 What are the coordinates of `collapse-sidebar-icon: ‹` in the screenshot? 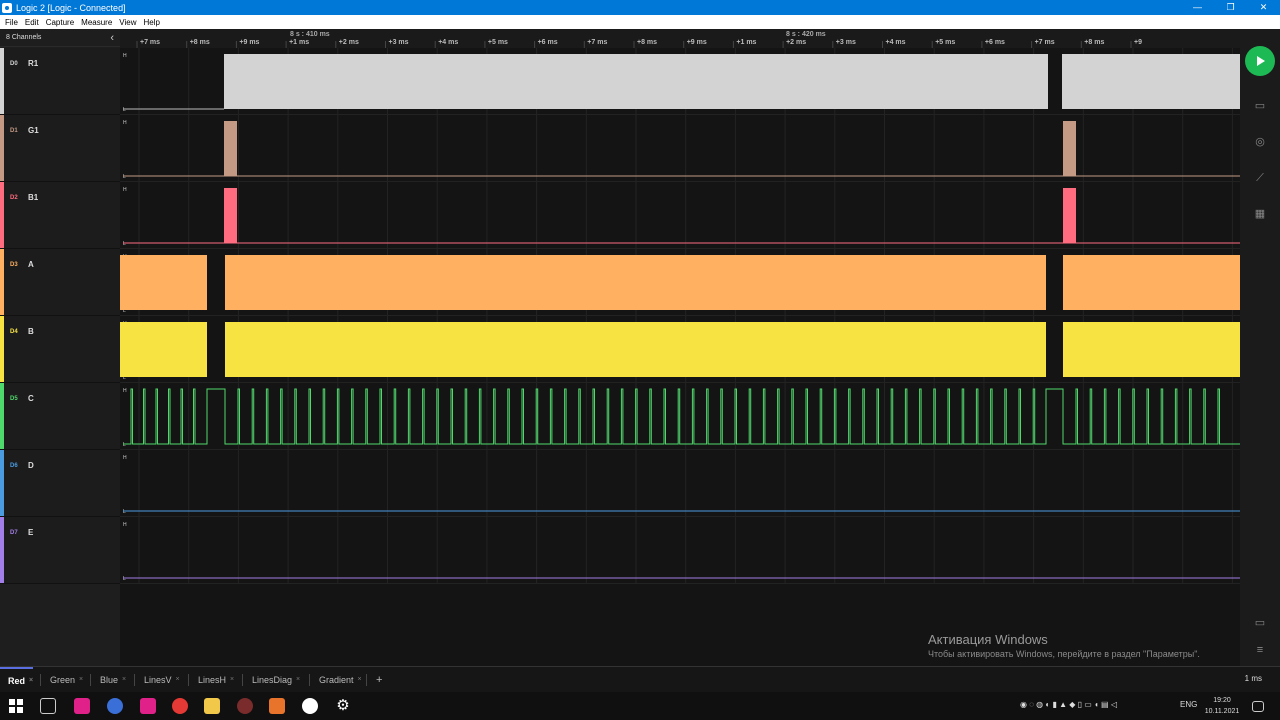 It's located at (112, 38).